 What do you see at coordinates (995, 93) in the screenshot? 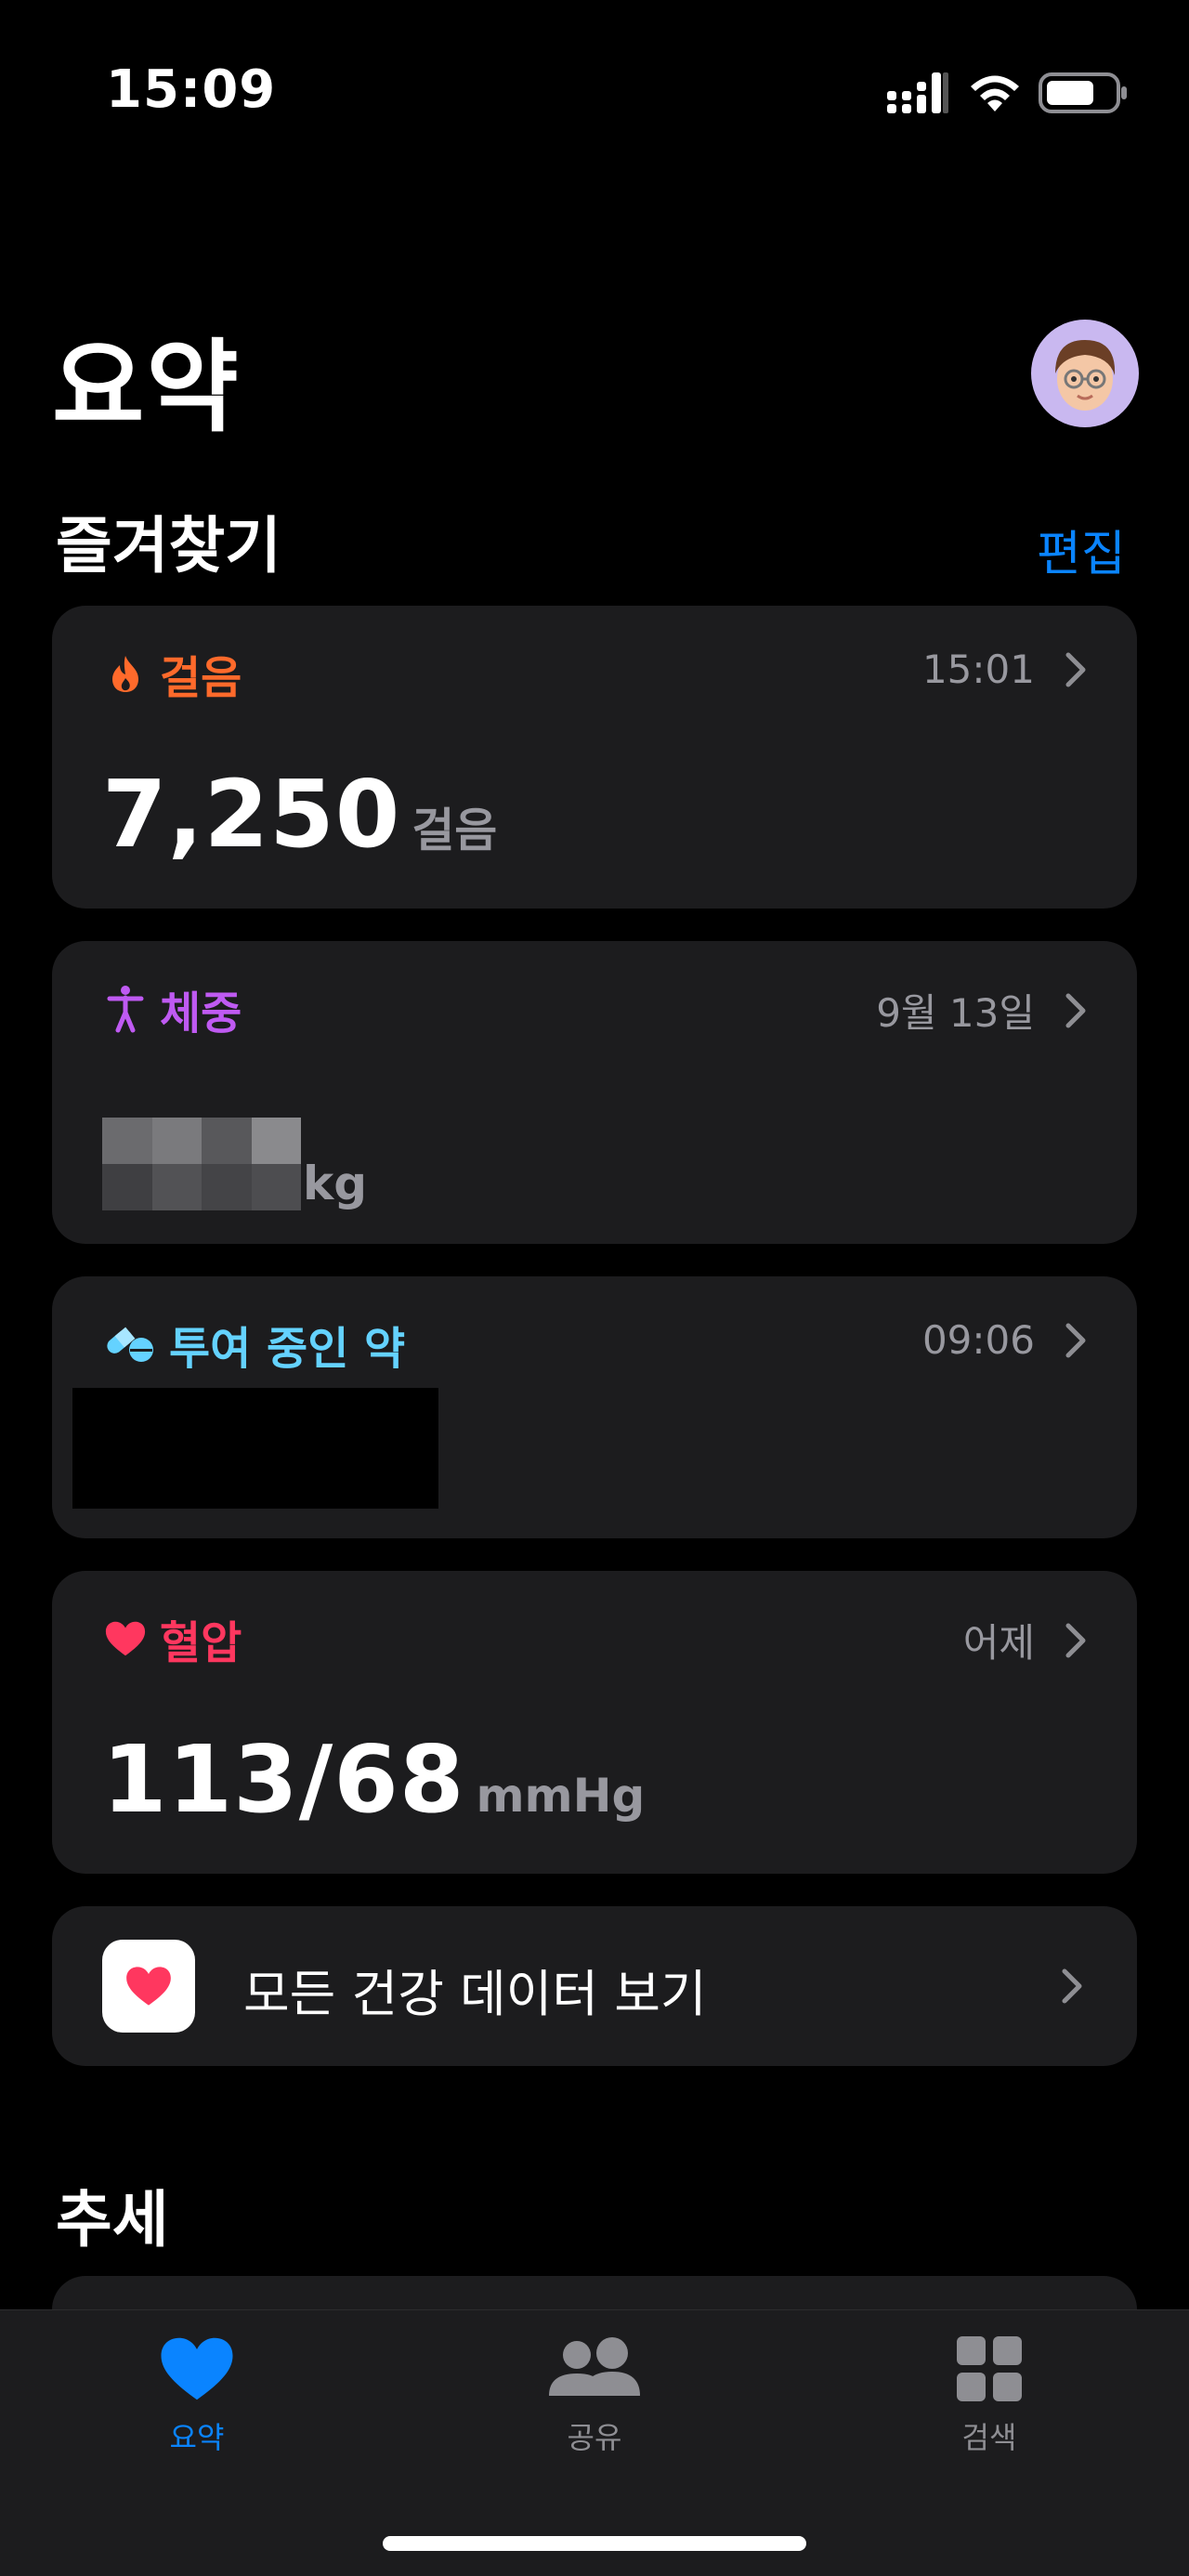
I see `wifi-icon` at bounding box center [995, 93].